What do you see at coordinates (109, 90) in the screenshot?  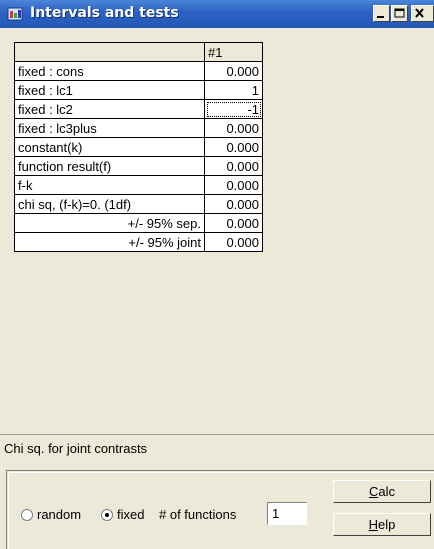 I see `row-label: fixed : lc1` at bounding box center [109, 90].